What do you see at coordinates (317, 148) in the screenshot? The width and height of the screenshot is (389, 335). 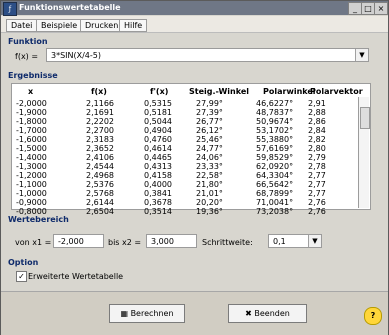 I see `cell-polarvektor: 2,80` at bounding box center [317, 148].